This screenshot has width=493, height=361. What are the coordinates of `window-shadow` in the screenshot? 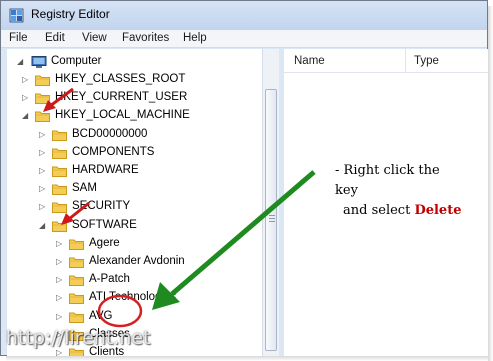 It's located at (249, 358).